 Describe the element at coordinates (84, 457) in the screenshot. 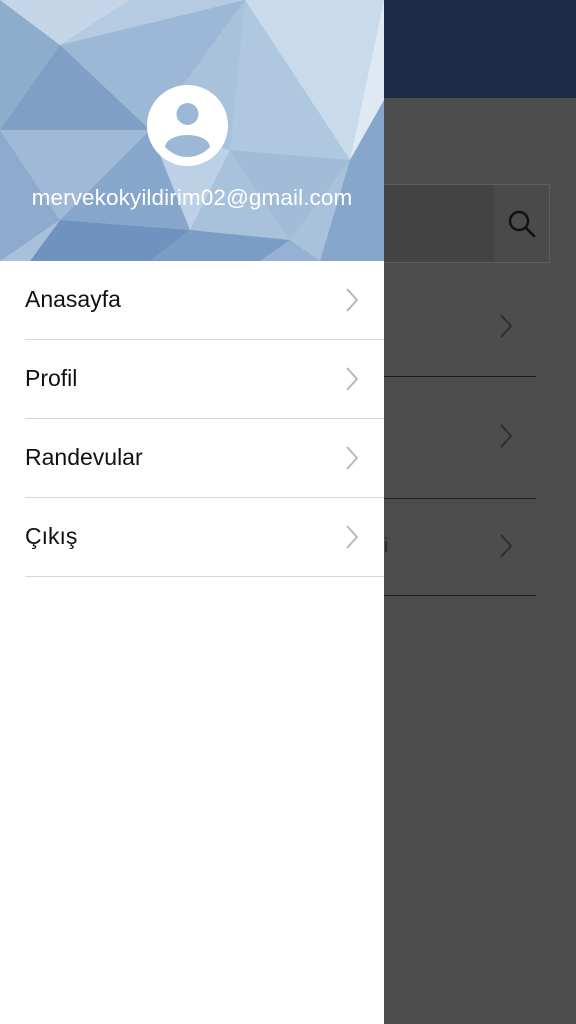

I see `menu-item-label: Randevular` at that location.